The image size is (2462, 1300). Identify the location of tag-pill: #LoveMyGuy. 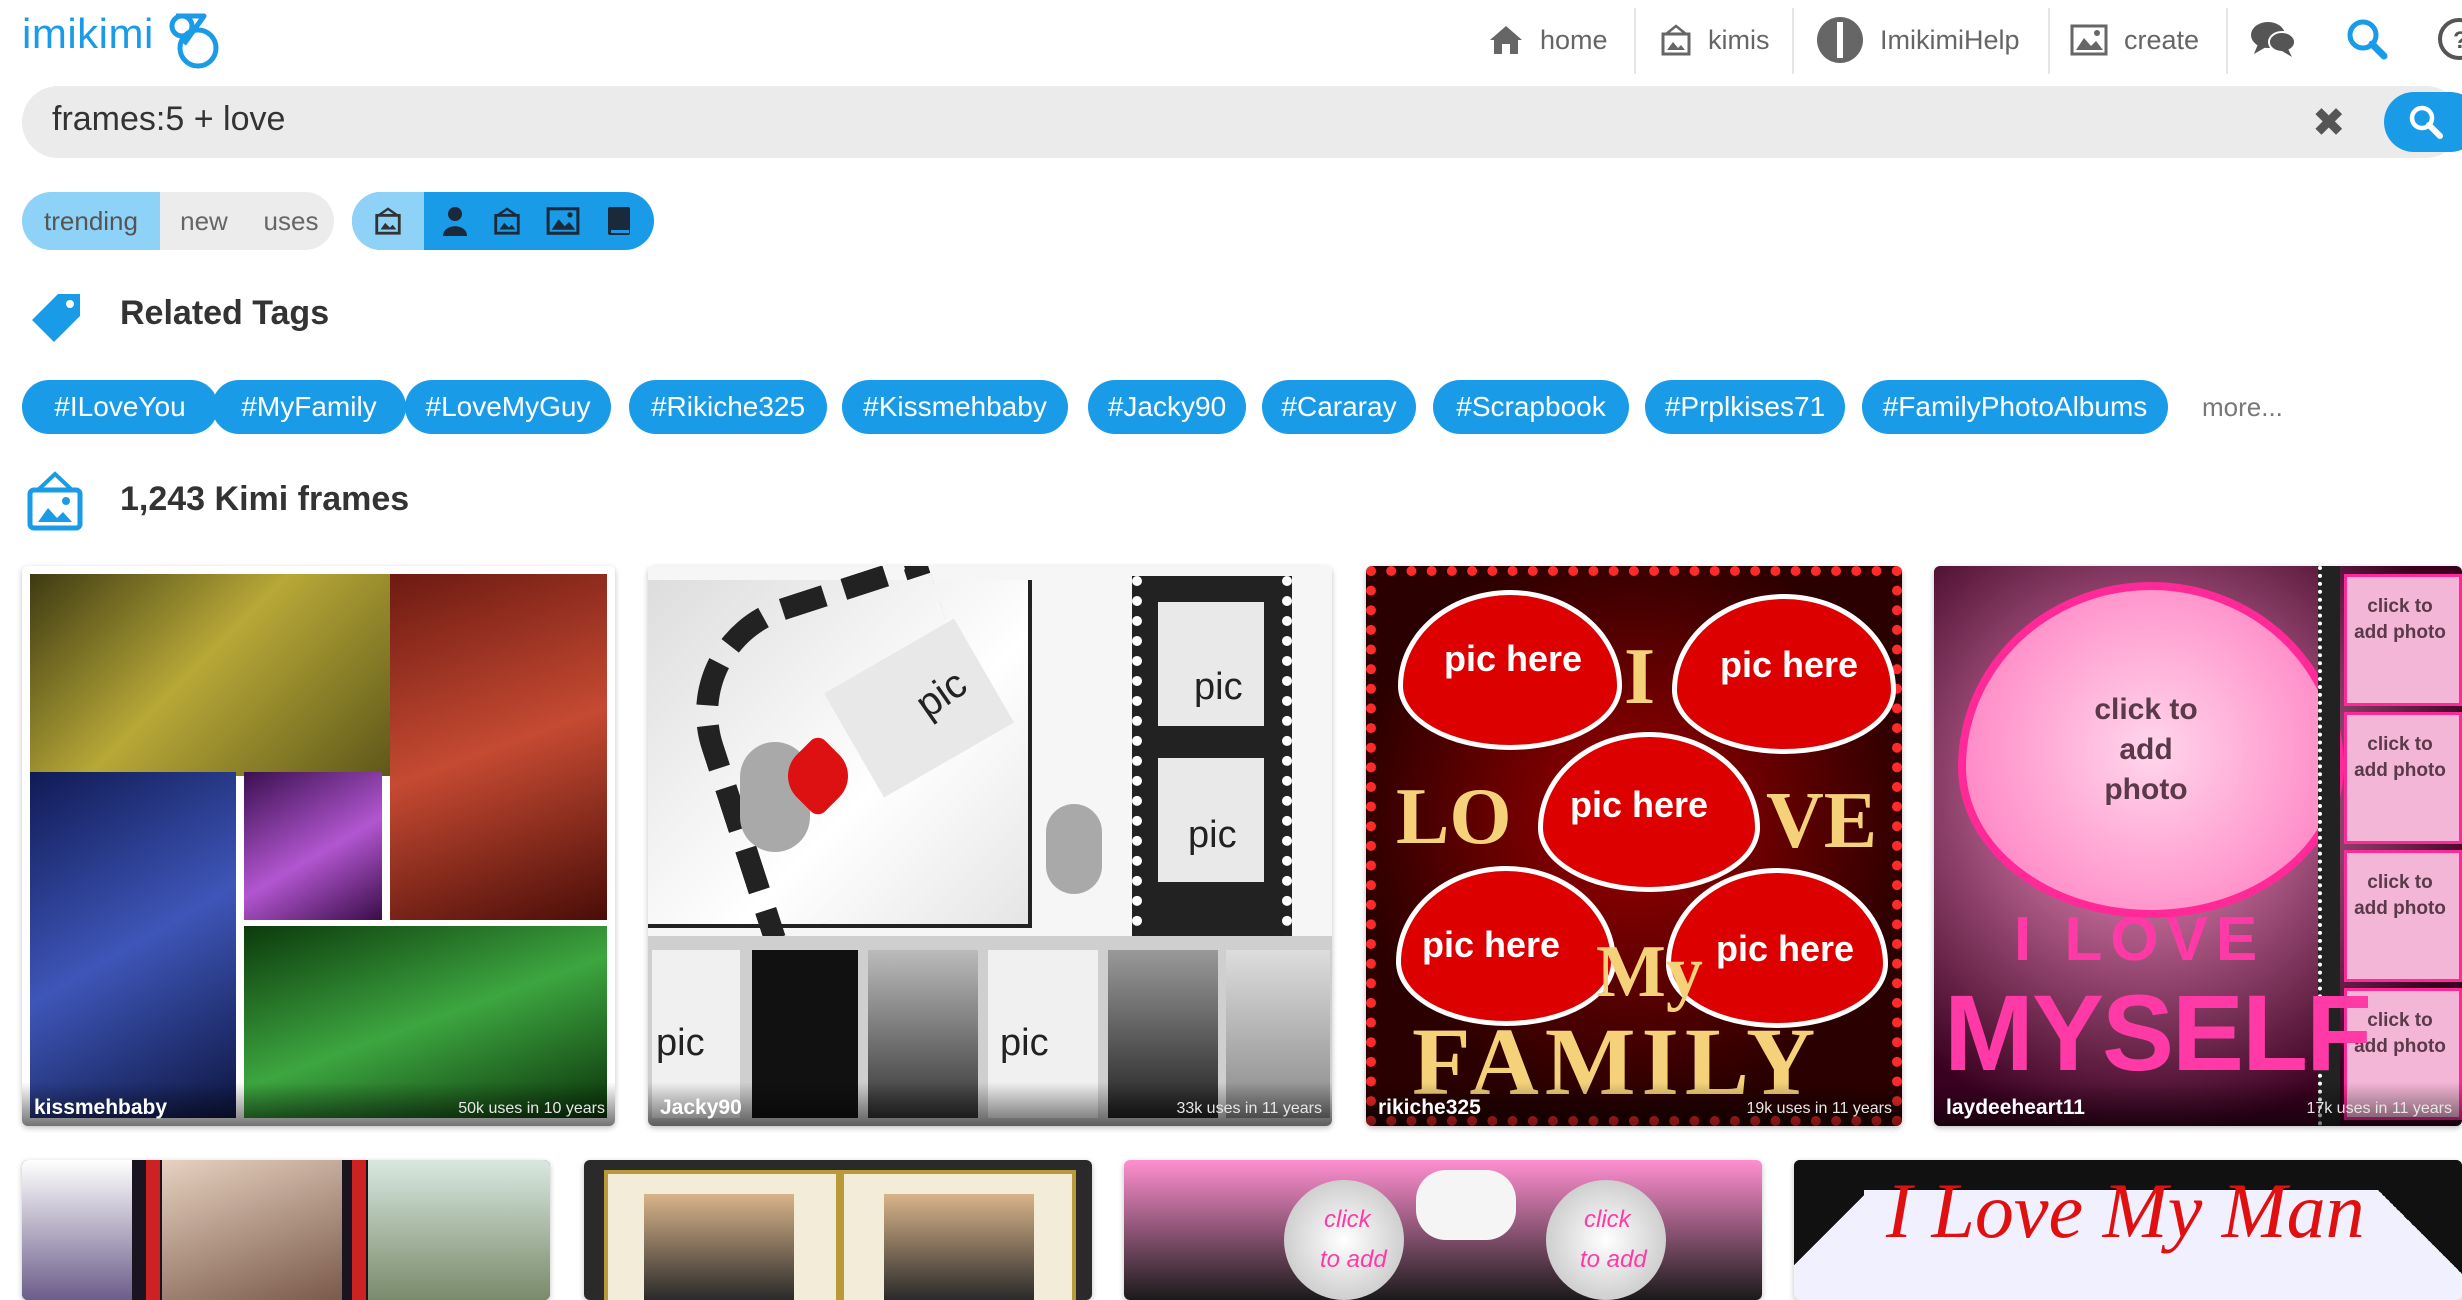
(508, 407).